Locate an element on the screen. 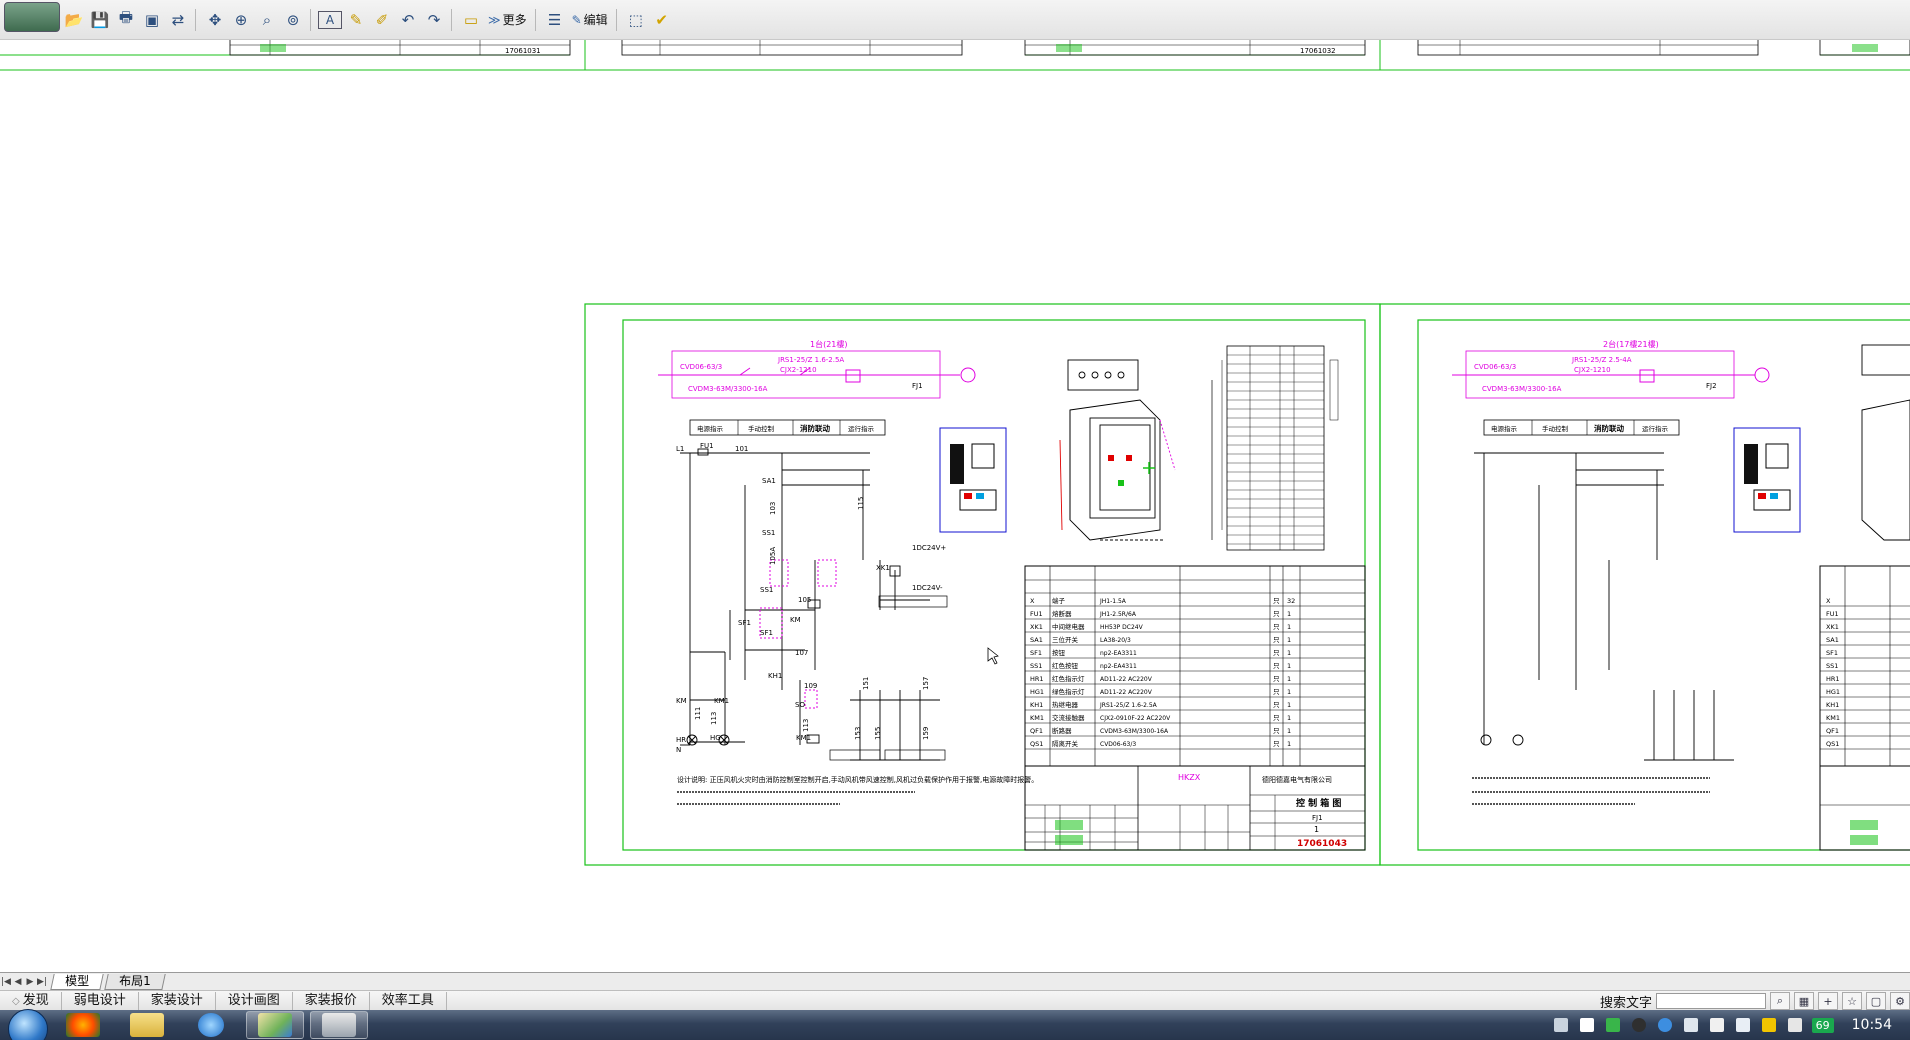  print-icon: 🖶 is located at coordinates (126, 20).